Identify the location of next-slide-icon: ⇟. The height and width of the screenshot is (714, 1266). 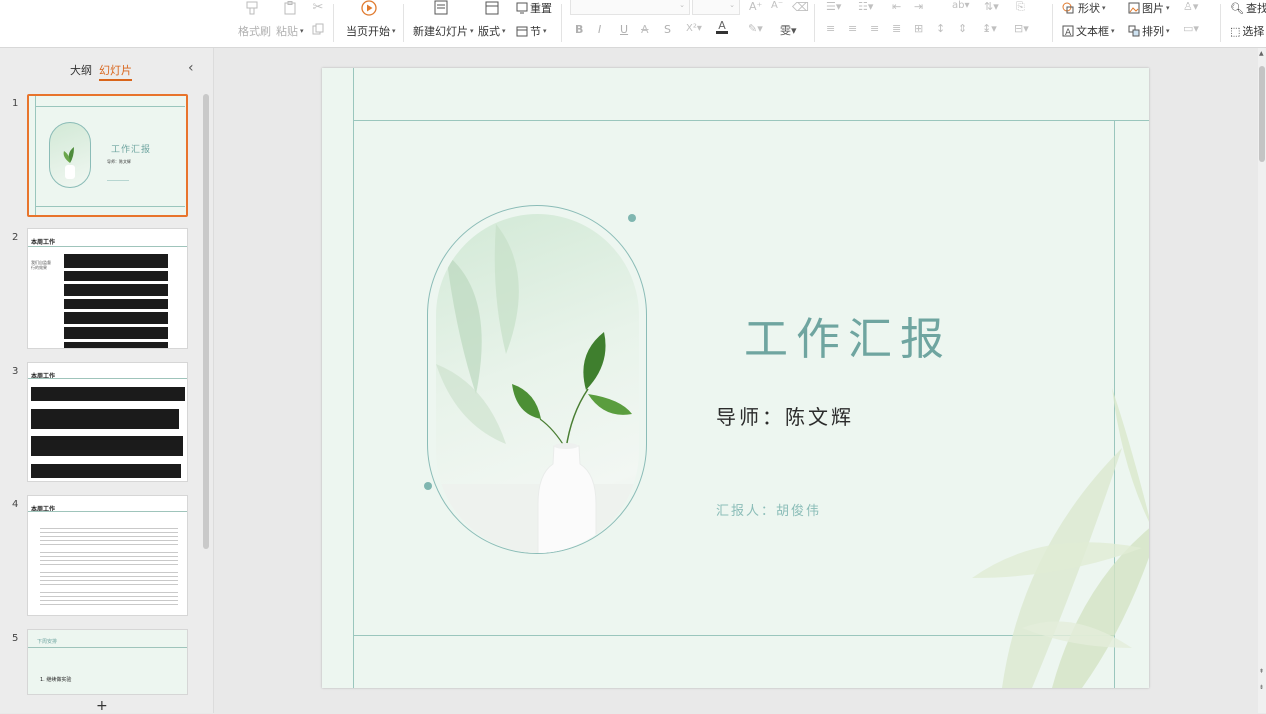
(1261, 687).